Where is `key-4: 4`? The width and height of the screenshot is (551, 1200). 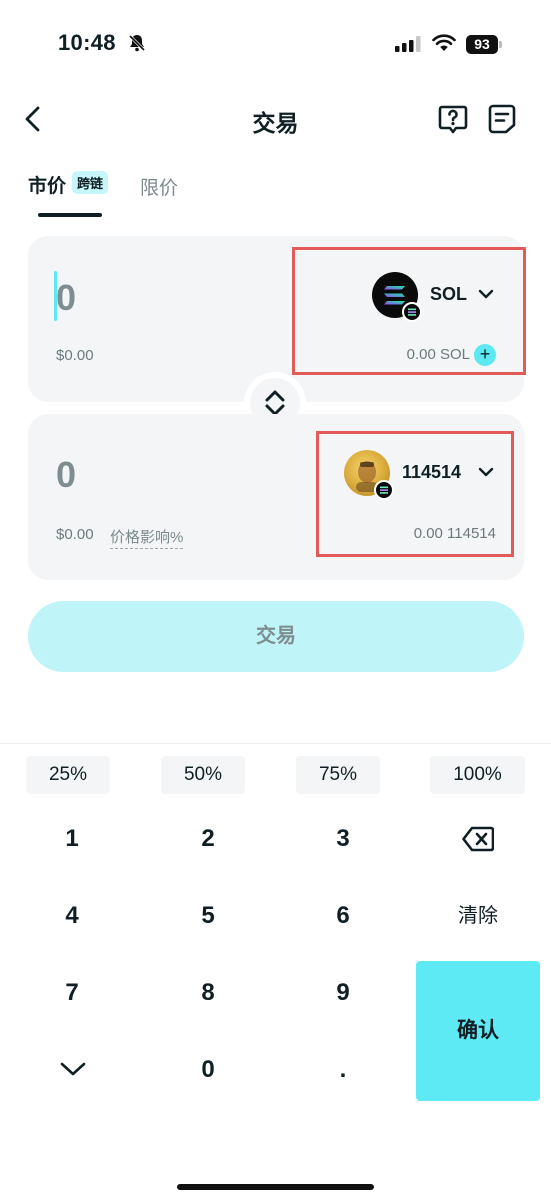 key-4: 4 is located at coordinates (72, 916).